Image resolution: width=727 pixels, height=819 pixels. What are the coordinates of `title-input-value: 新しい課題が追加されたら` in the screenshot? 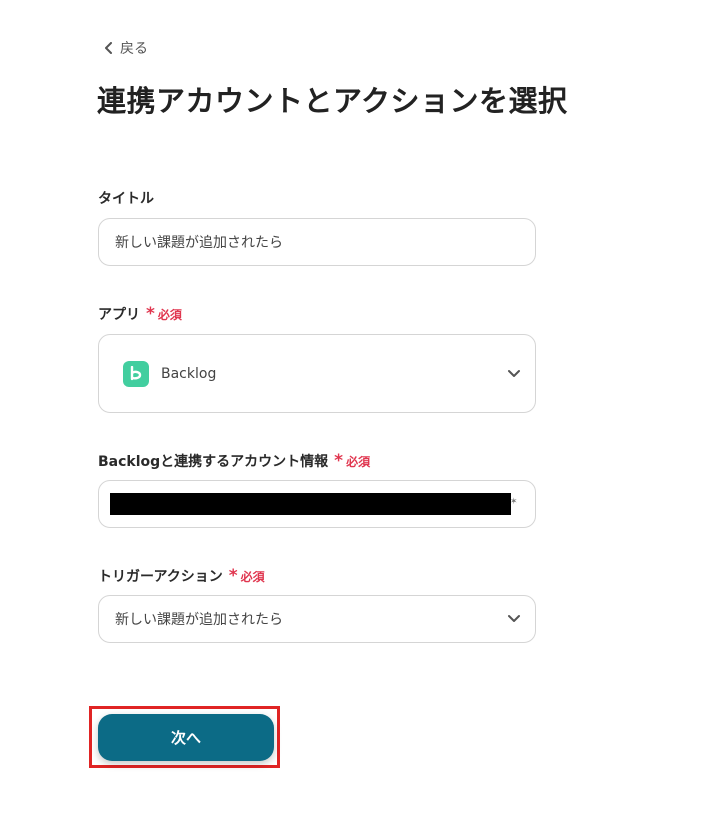 It's located at (199, 243).